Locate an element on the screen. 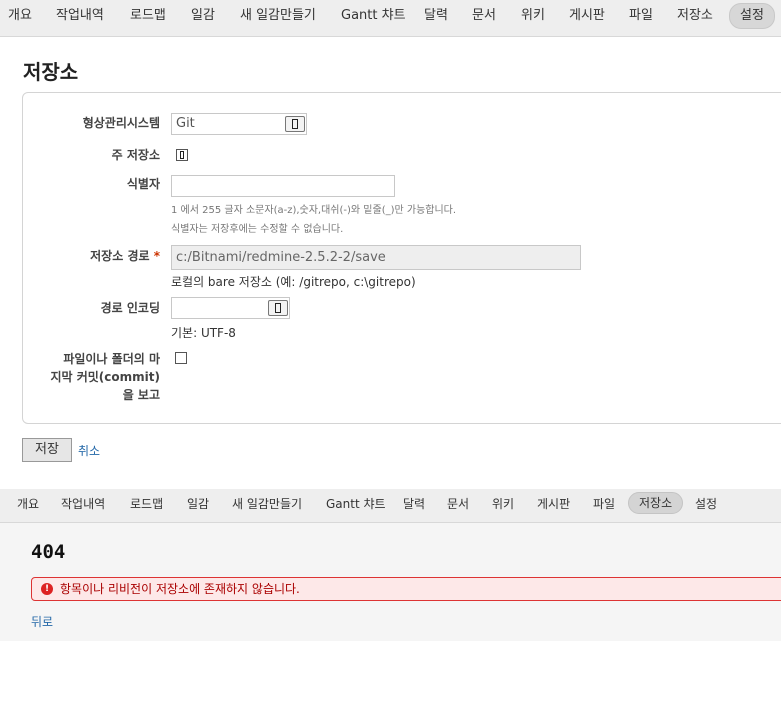 The image size is (781, 712). scm-select-value: Git is located at coordinates (185, 123).